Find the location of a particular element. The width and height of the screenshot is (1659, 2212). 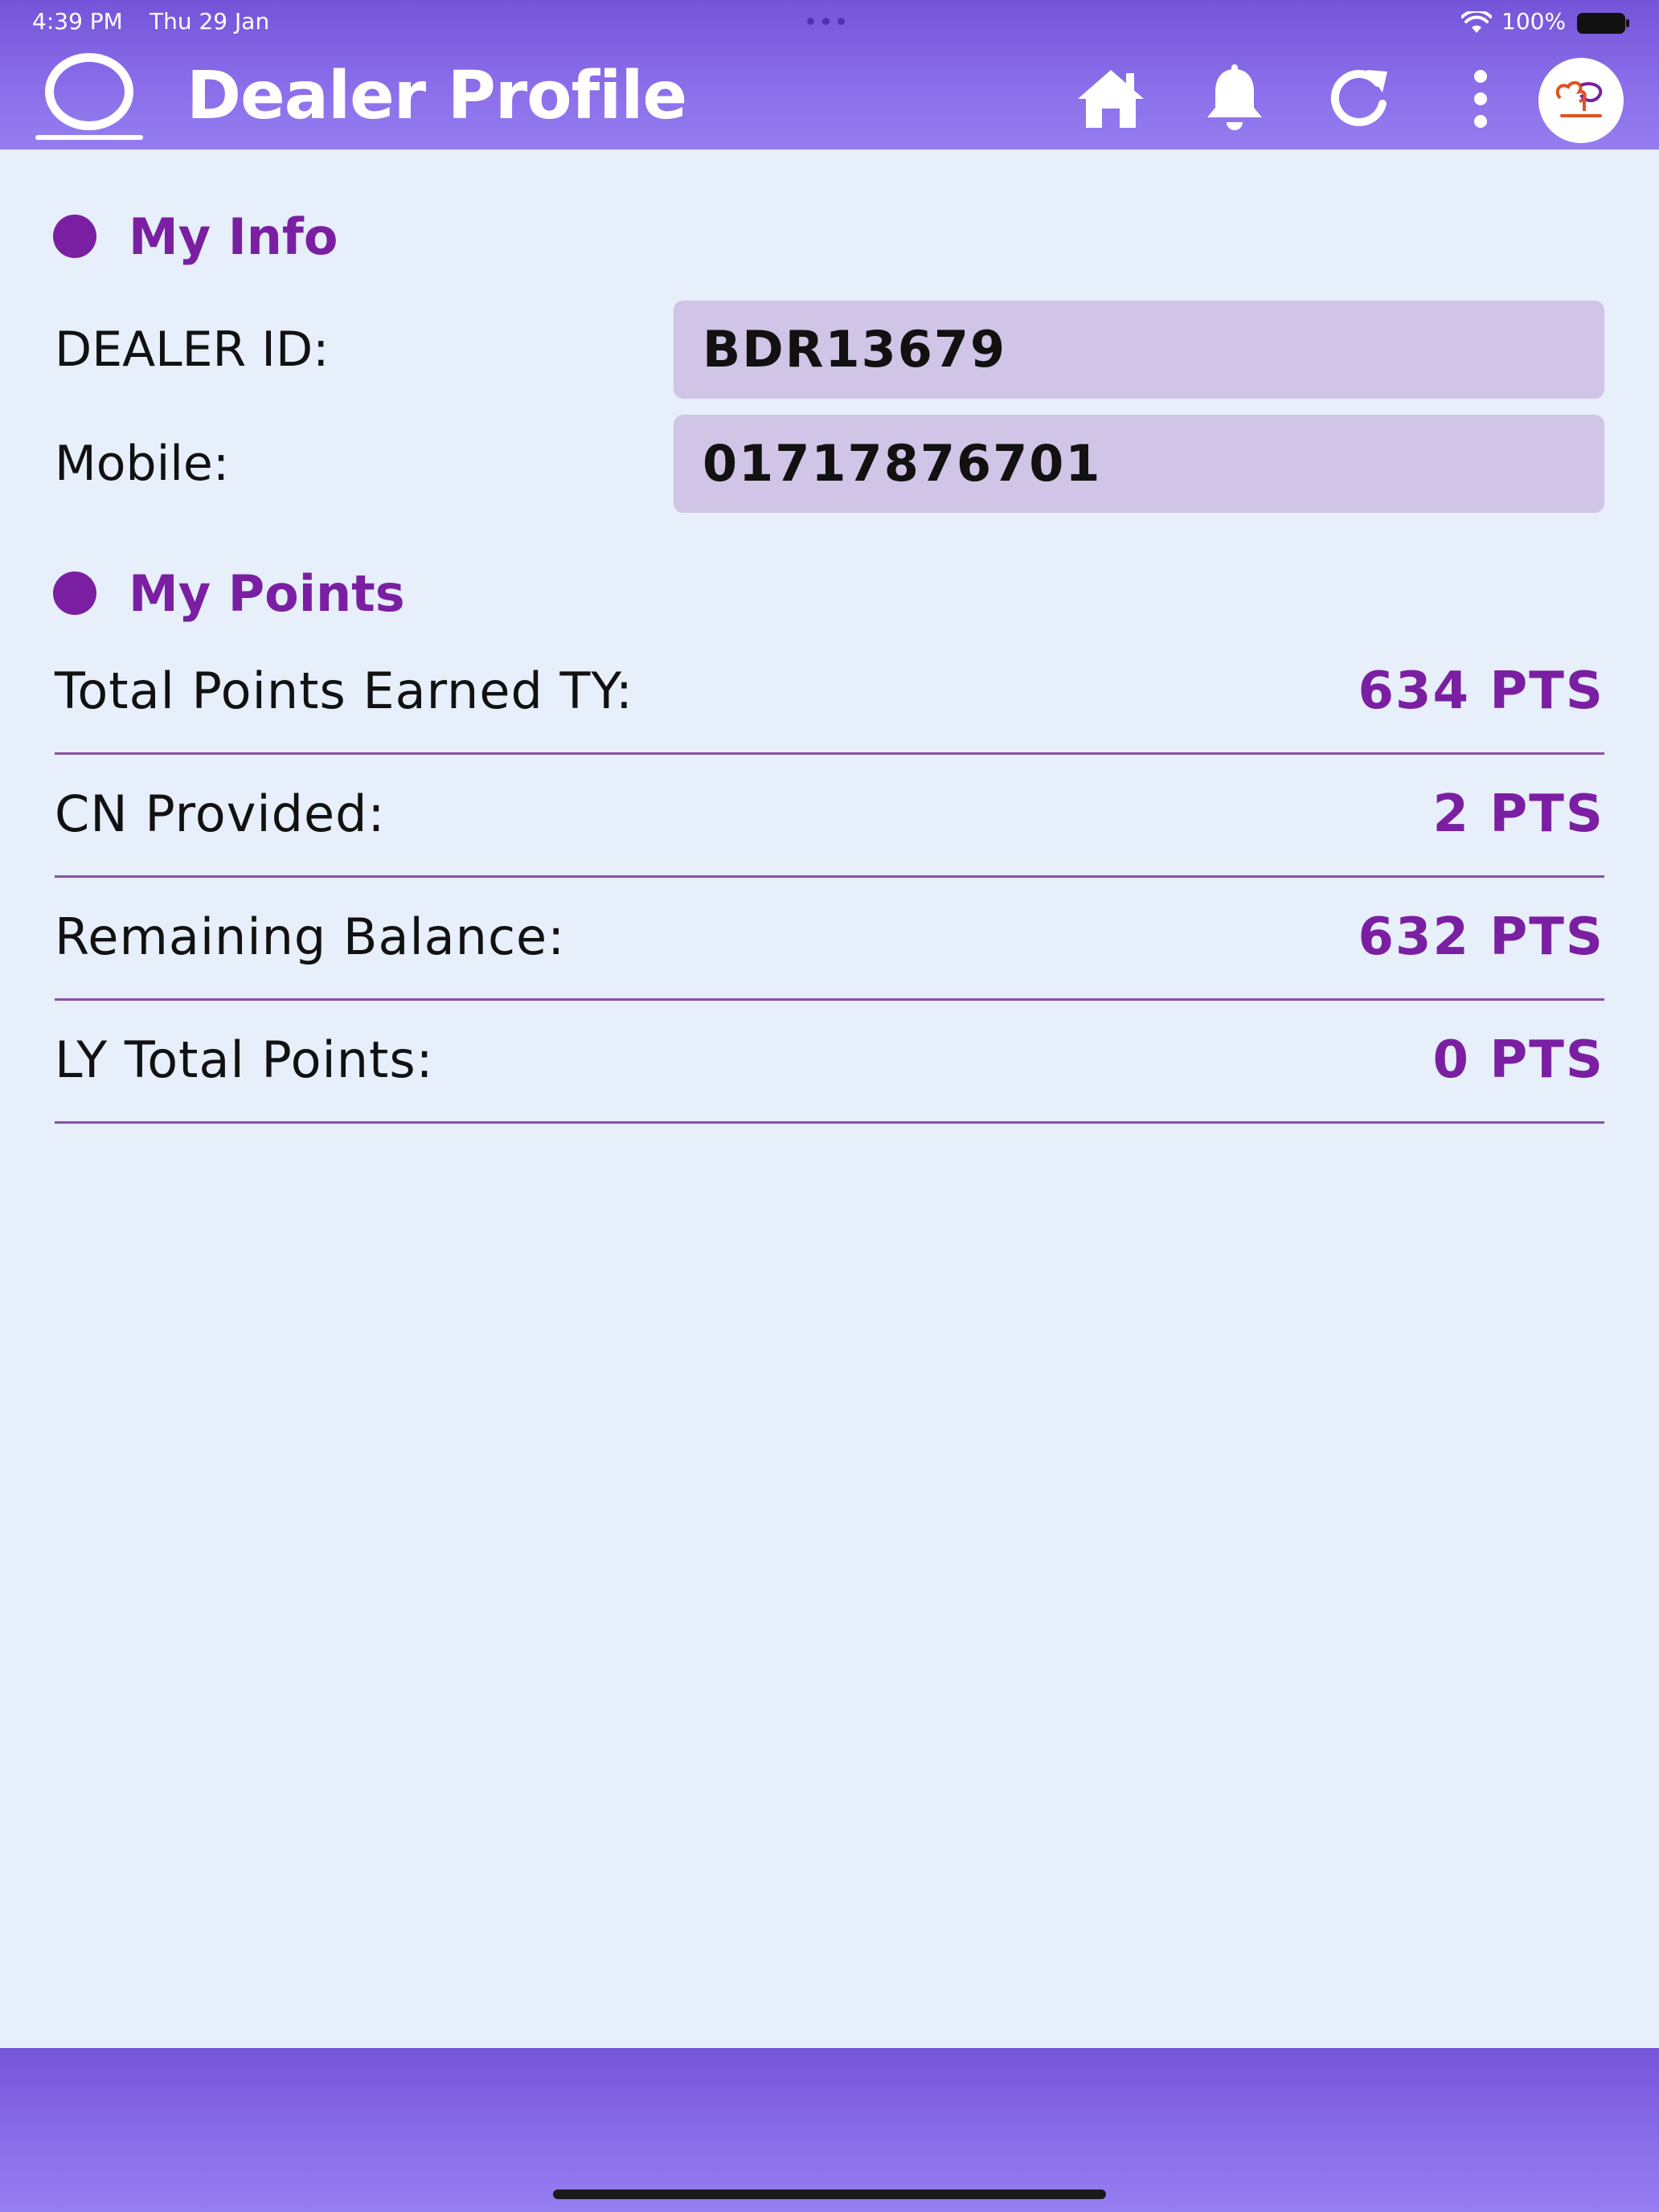

refresh-icon is located at coordinates (1358, 99).